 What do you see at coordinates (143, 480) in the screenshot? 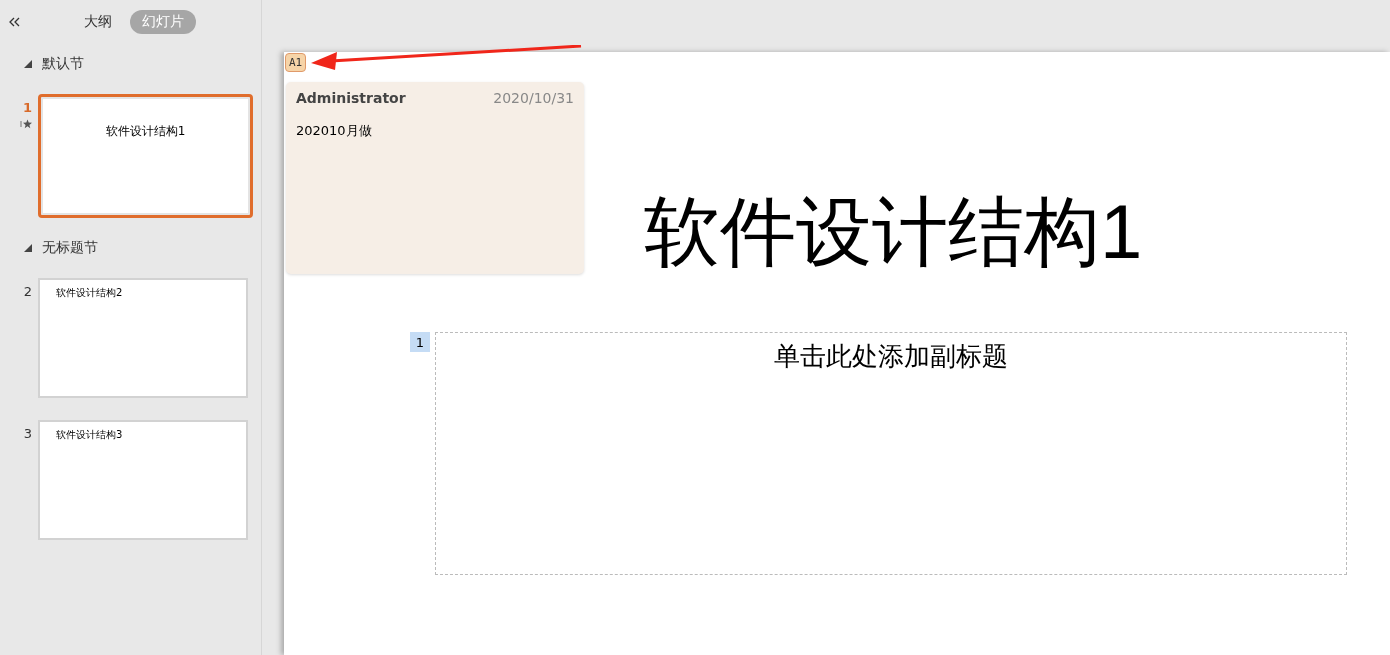
I see `slide-thumbnail: 软件设计结构3` at bounding box center [143, 480].